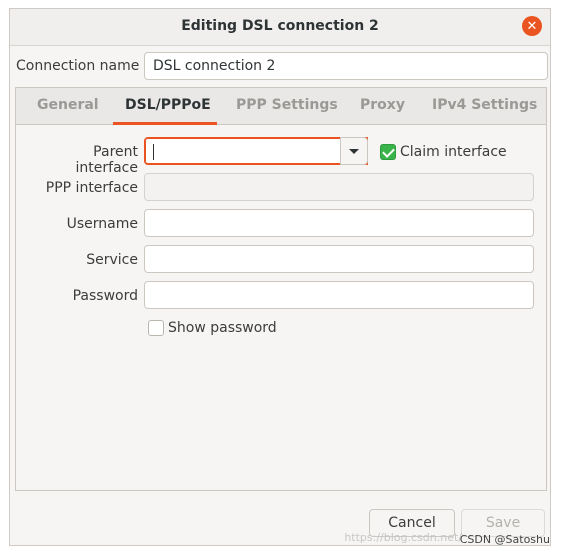 This screenshot has width=562, height=554. What do you see at coordinates (102, 224) in the screenshot?
I see `username-label: Username` at bounding box center [102, 224].